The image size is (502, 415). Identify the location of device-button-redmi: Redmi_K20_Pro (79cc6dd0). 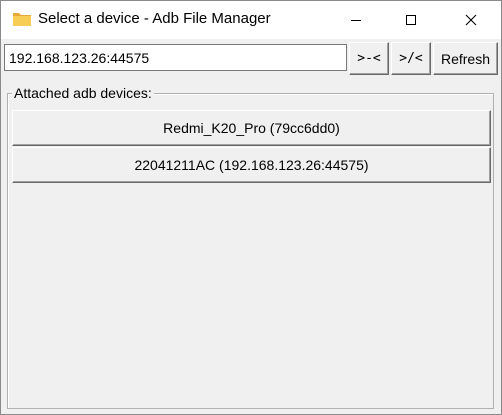
(251, 128).